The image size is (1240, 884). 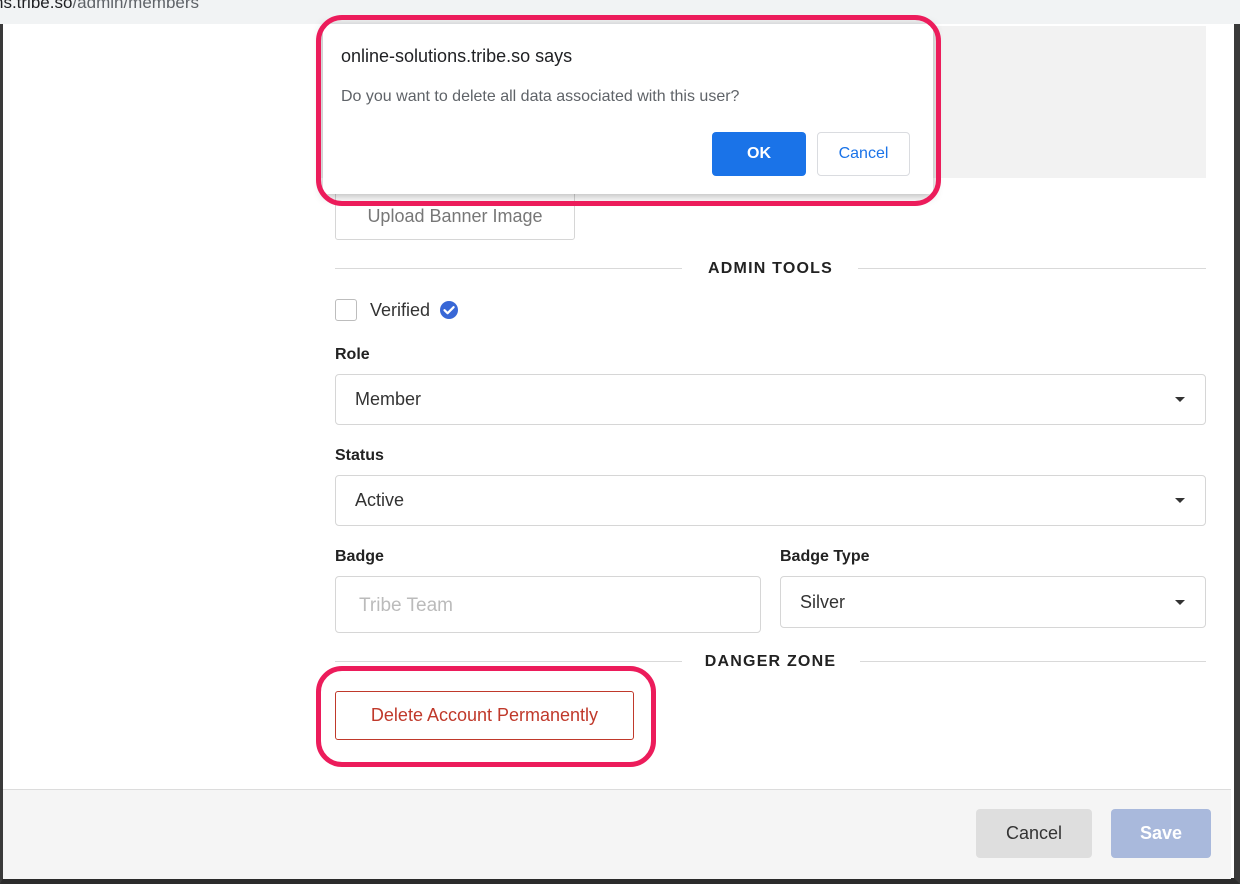 What do you see at coordinates (620, 12) in the screenshot?
I see `browser-address-bar: ns.tribe.so/admin/members` at bounding box center [620, 12].